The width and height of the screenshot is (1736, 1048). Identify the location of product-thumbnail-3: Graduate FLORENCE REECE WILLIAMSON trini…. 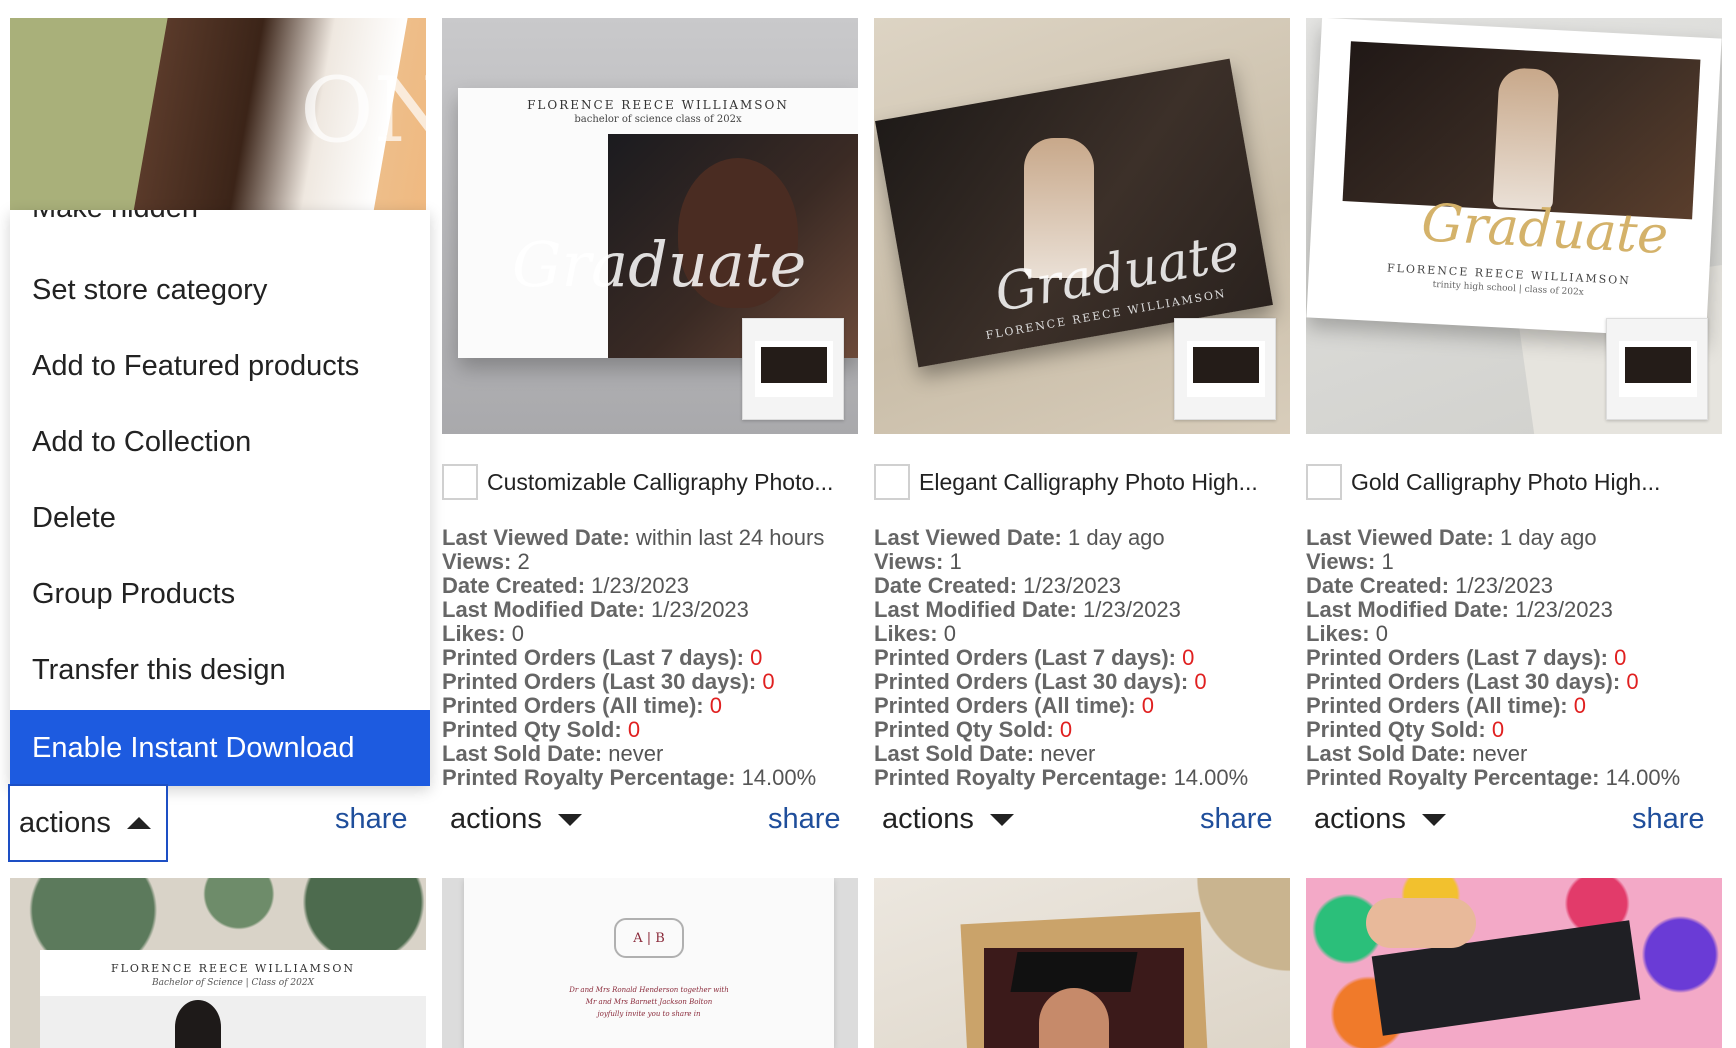
(1514, 226).